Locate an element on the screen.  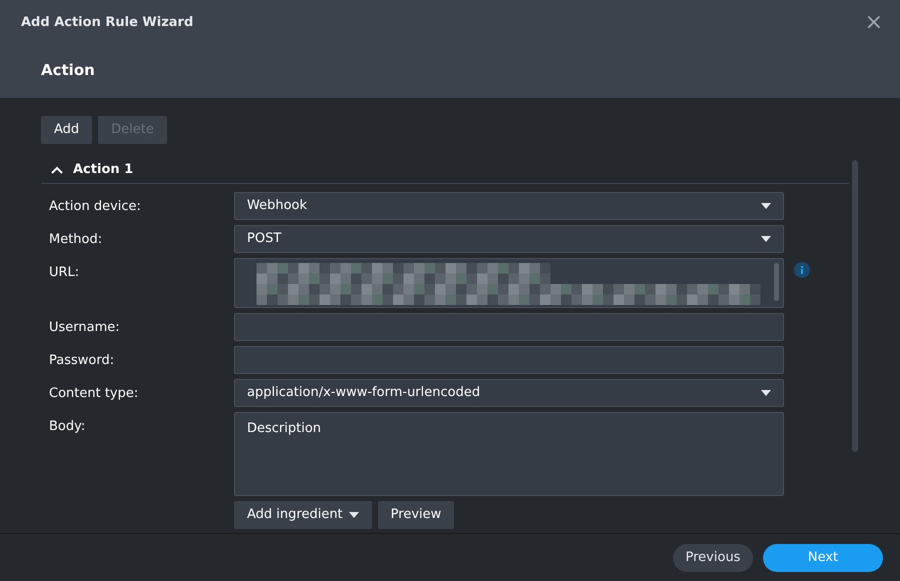
text-area: Description is located at coordinates (509, 454).